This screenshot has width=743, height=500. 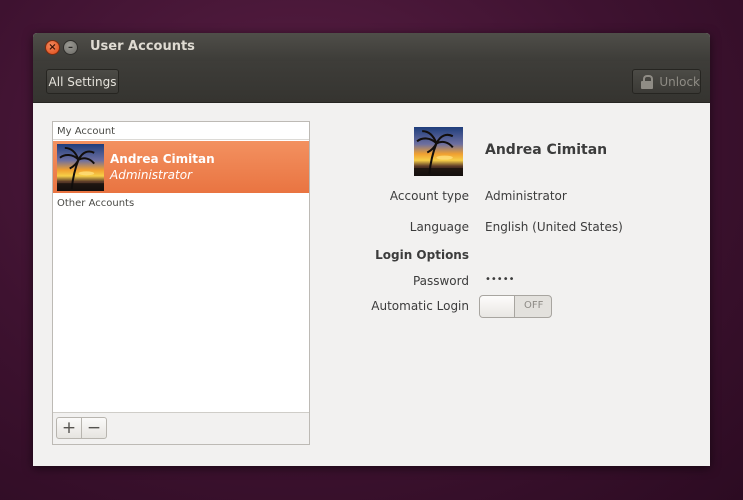 I want to click on unlock-label: Unlock, so click(x=679, y=81).